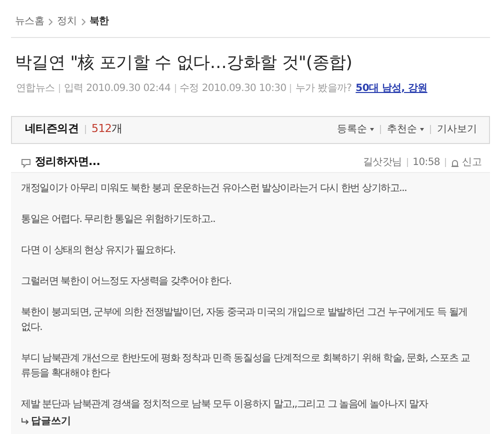  Describe the element at coordinates (98, 251) in the screenshot. I see `comment-paragraph: 다면 이 상태의 현상 유지가 필요하다.` at that location.